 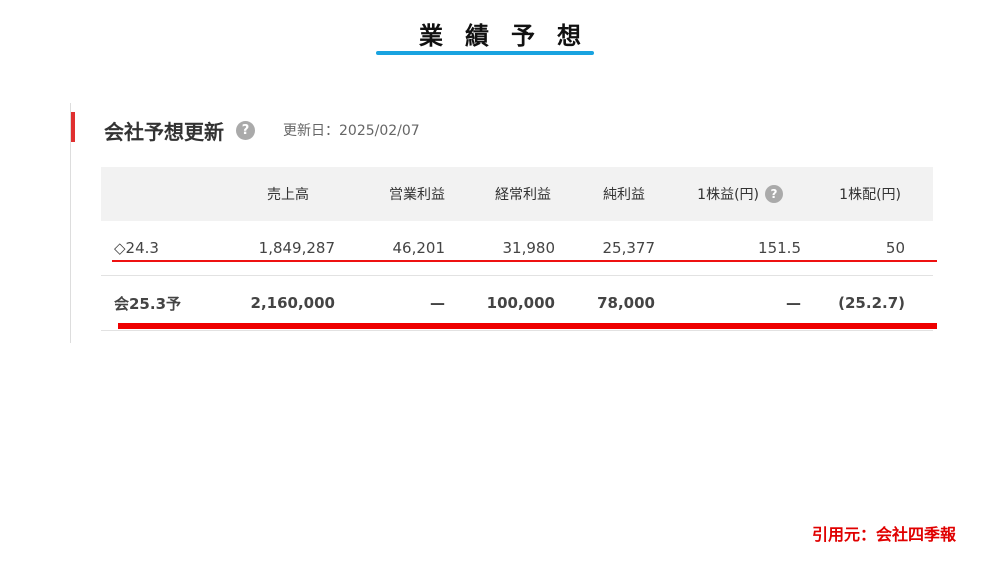 I want to click on table-header-row: 売上高 営業利益 経常利益 純利益 1株益(円) ? 1株配(円), so click(x=517, y=194).